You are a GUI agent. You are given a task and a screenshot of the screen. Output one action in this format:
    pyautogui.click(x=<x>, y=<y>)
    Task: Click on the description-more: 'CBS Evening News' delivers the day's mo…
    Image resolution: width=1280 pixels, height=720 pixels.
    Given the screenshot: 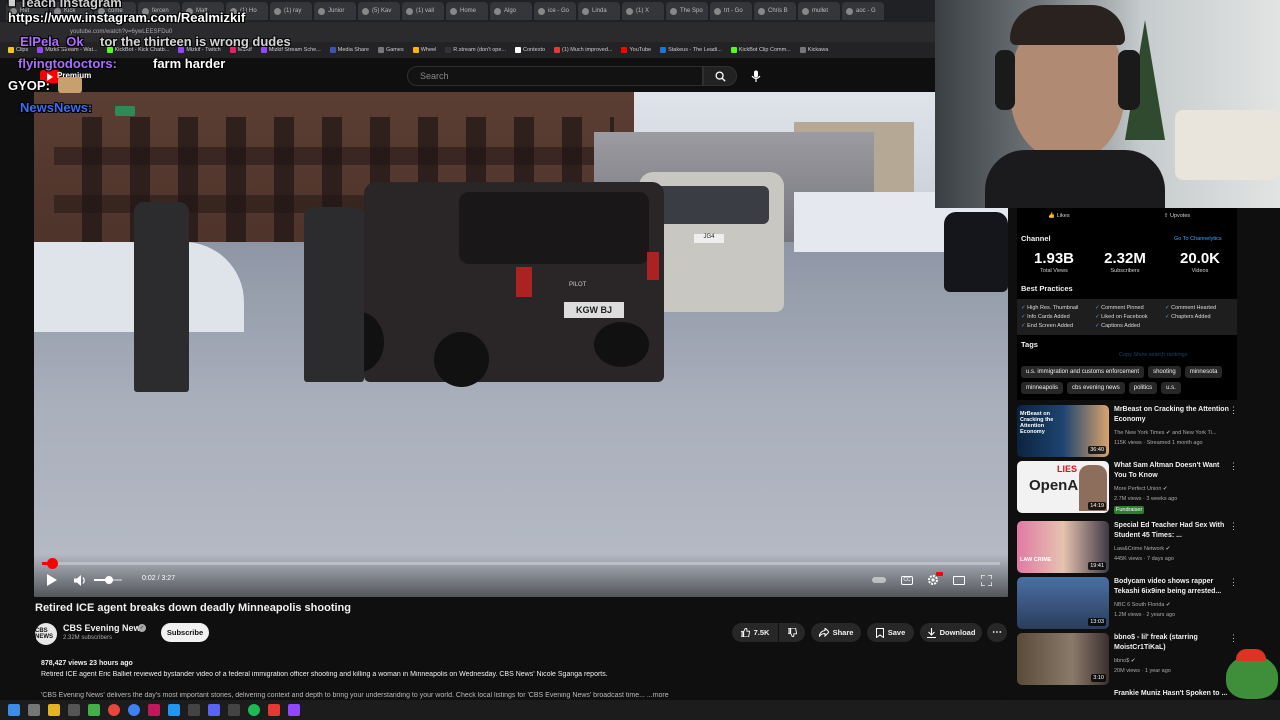 What is the action you would take?
    pyautogui.click(x=521, y=695)
    